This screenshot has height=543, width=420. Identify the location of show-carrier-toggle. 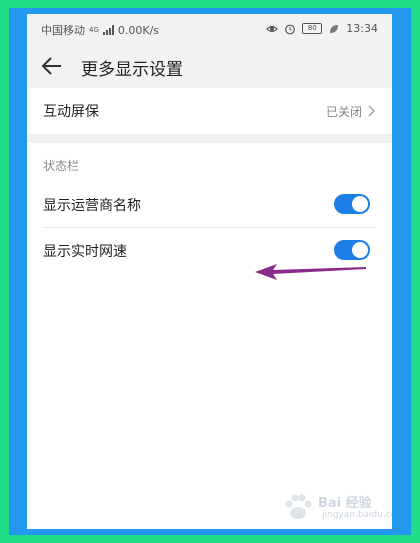
(352, 204).